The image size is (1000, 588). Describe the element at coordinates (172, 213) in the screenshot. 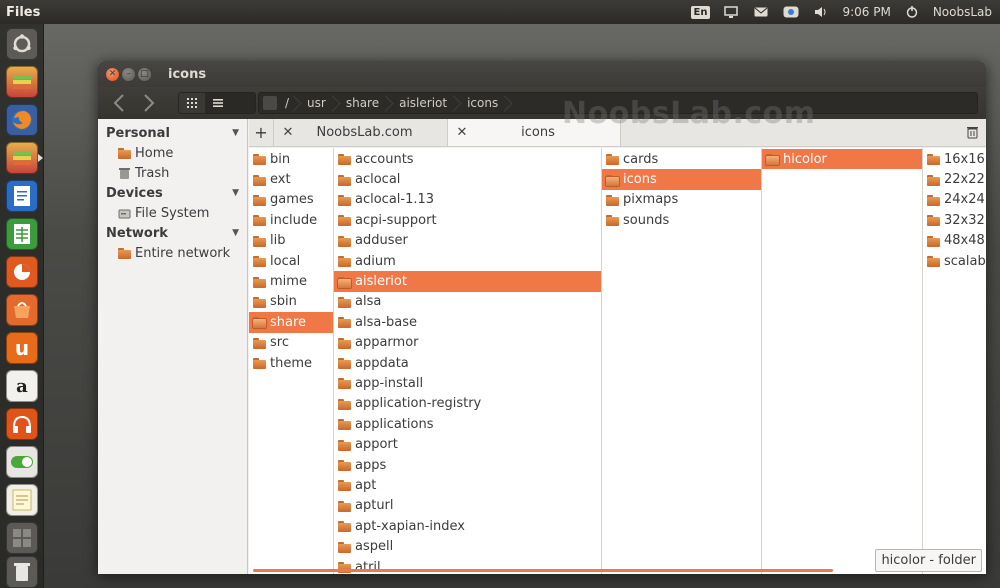

I see `sidebar-item-file-system: File System` at that location.